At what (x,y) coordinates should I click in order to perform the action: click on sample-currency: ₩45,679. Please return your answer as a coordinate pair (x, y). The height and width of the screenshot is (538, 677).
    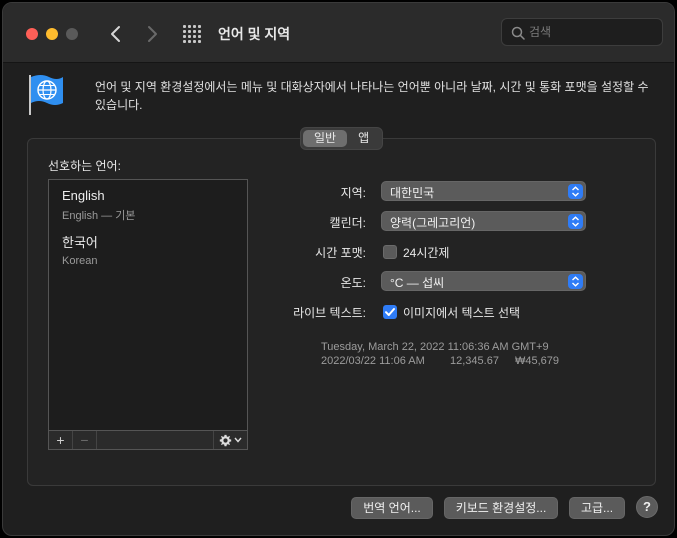
    Looking at the image, I should click on (537, 361).